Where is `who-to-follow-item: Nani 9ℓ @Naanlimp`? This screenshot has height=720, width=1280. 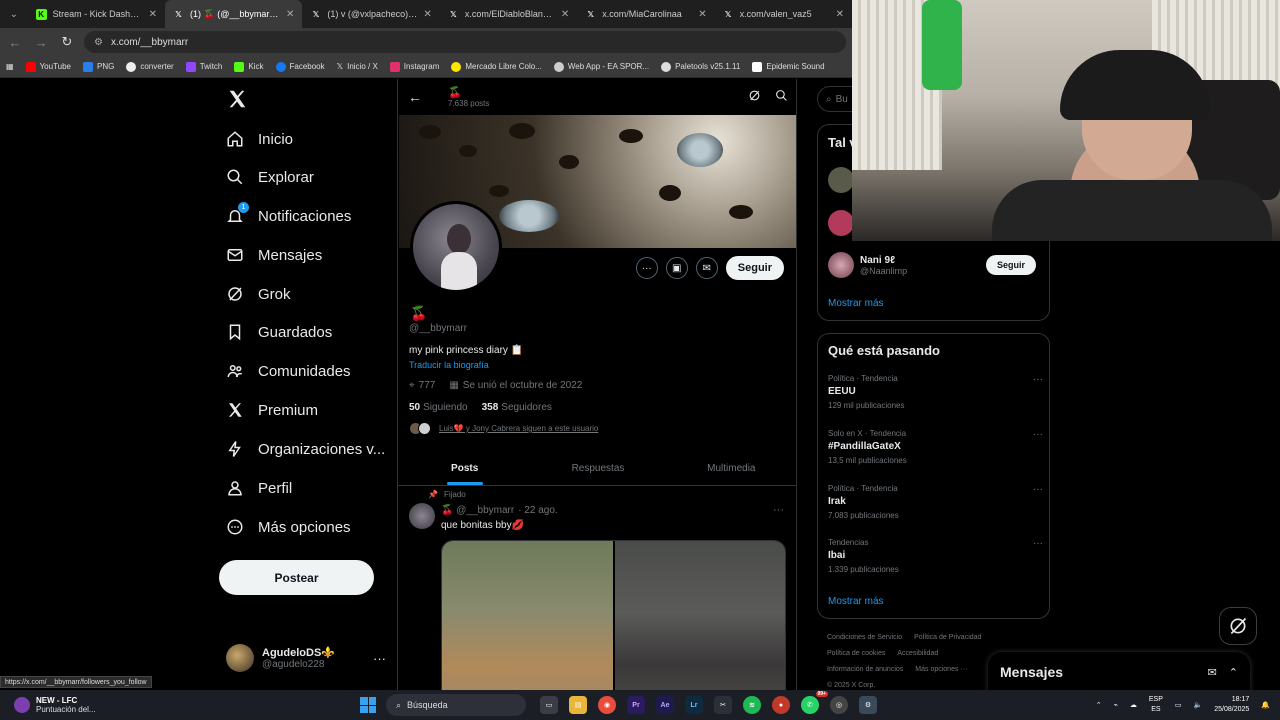
who-to-follow-item: Nani 9ℓ @Naanlimp is located at coordinates (867, 265).